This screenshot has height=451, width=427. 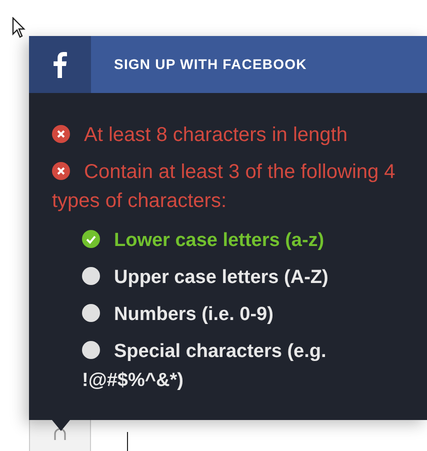 I want to click on requirement-text: Lower case letters (a-z), so click(x=219, y=240).